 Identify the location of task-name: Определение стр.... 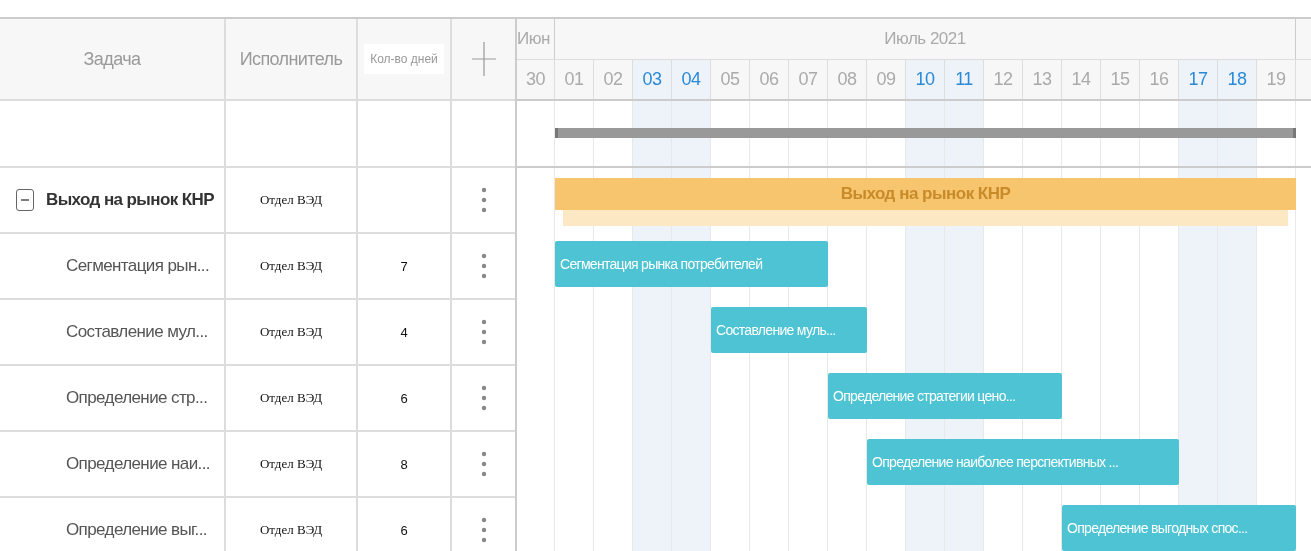
(137, 398).